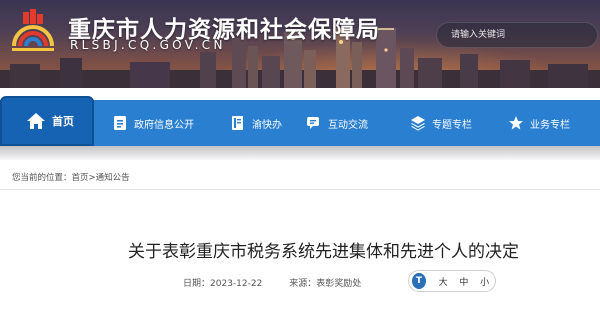 This screenshot has width=600, height=309. What do you see at coordinates (272, 282) in the screenshot?
I see `article-meta: 日期：2023-12-22 来源：表彰奖励处` at bounding box center [272, 282].